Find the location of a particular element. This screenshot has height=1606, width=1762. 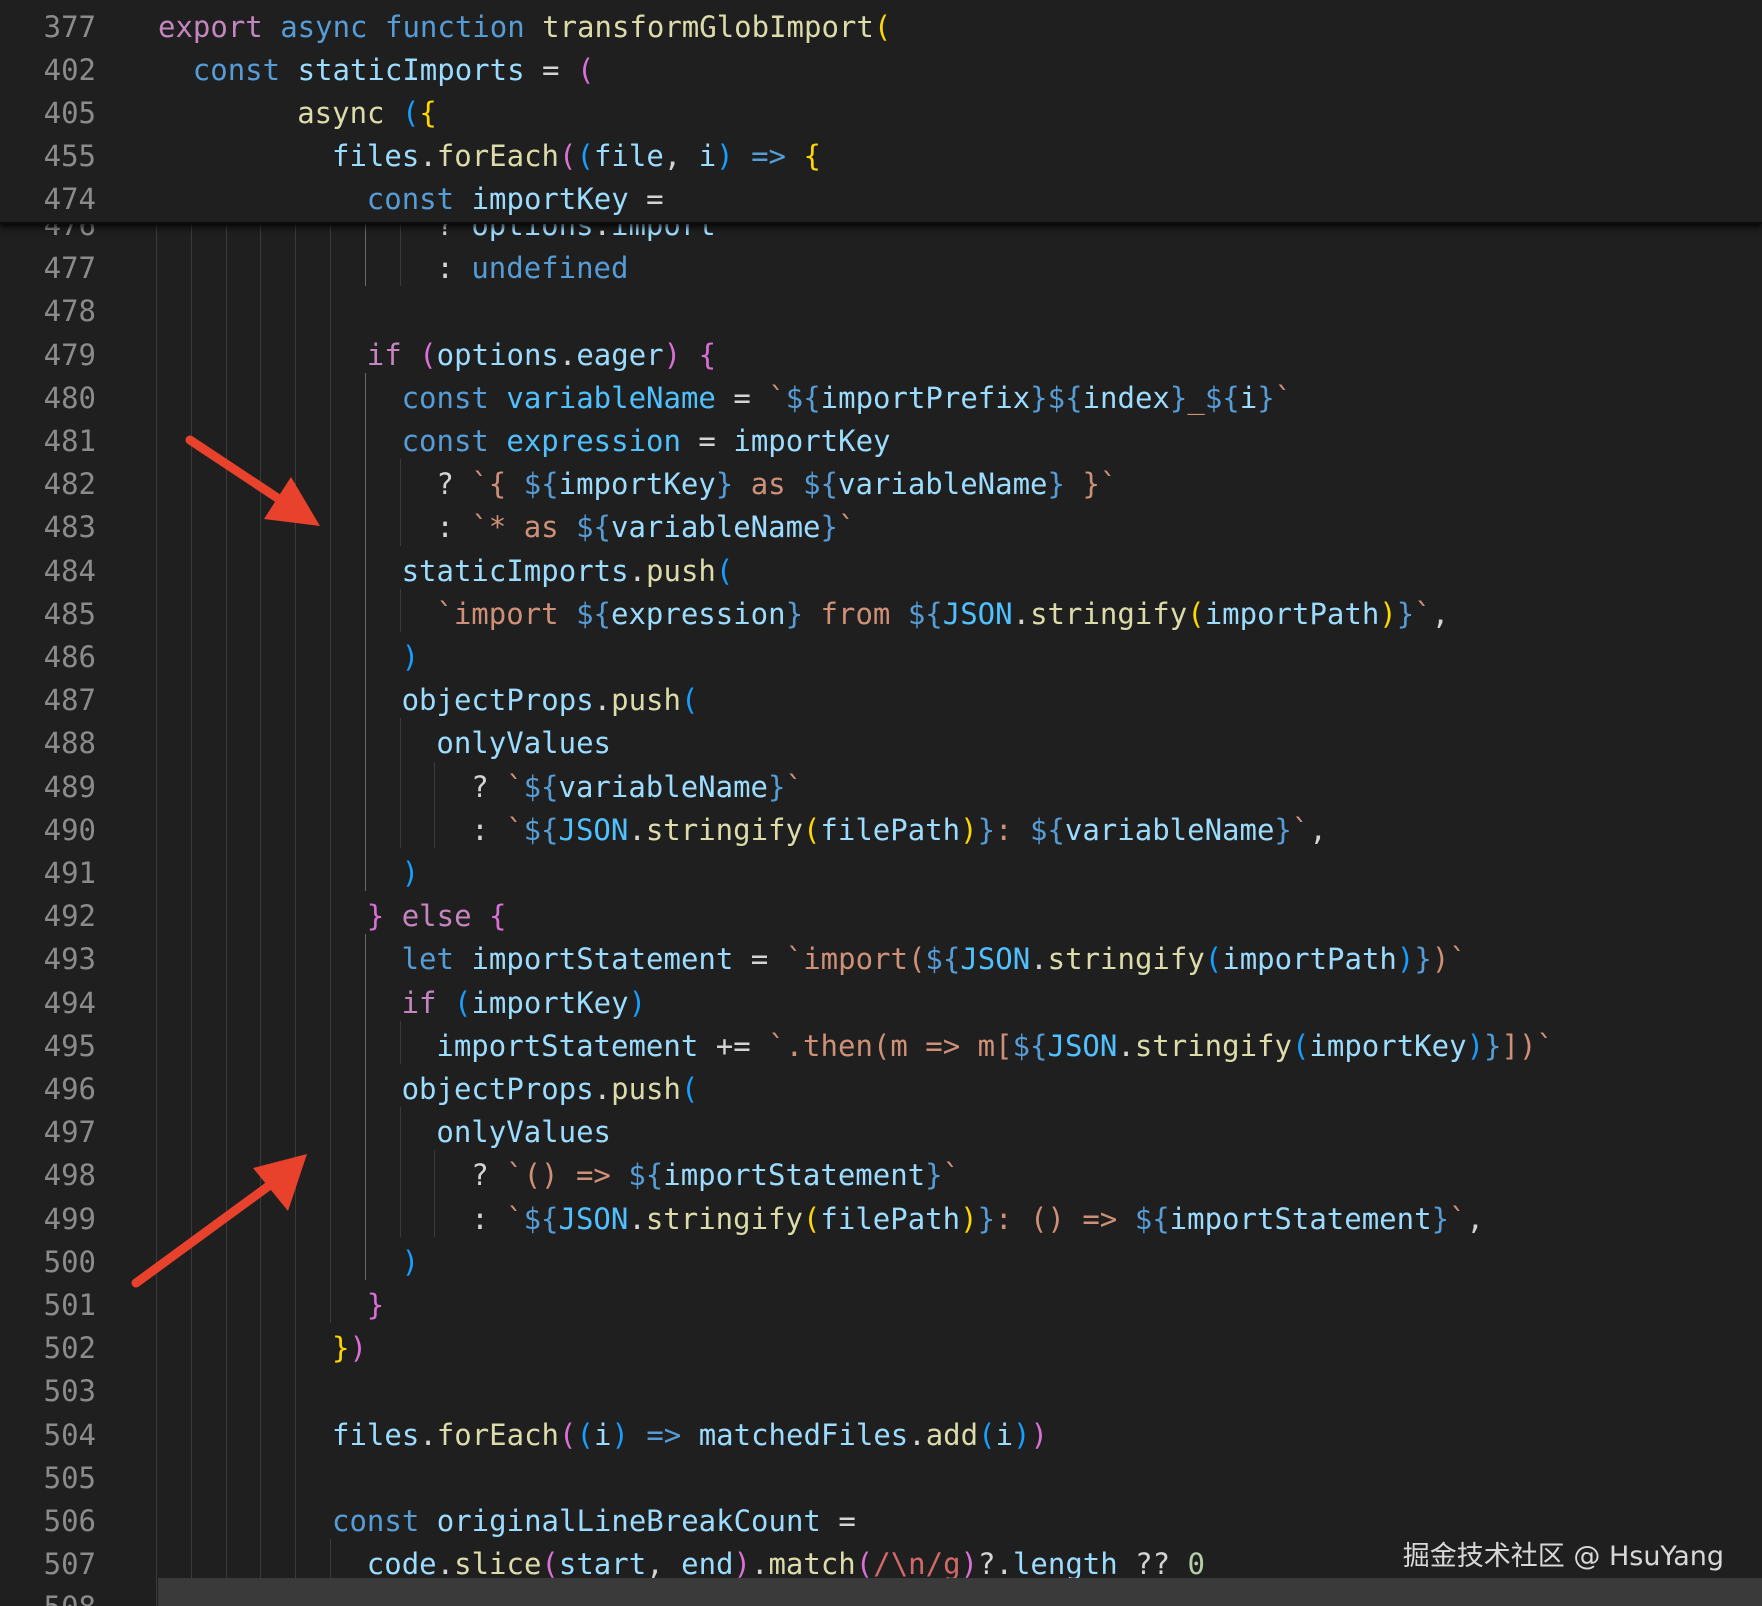

annotation-arrows is located at coordinates (225, 861).